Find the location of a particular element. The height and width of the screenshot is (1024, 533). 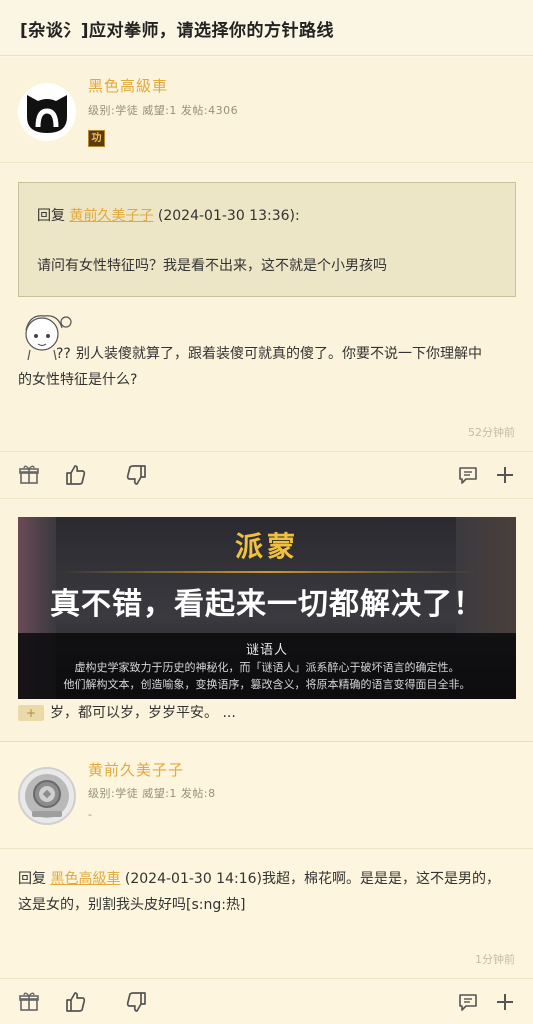

quote-text: 请问有女性特征吗？我是看不出来，这不就是个小男孩吗 is located at coordinates (212, 266).